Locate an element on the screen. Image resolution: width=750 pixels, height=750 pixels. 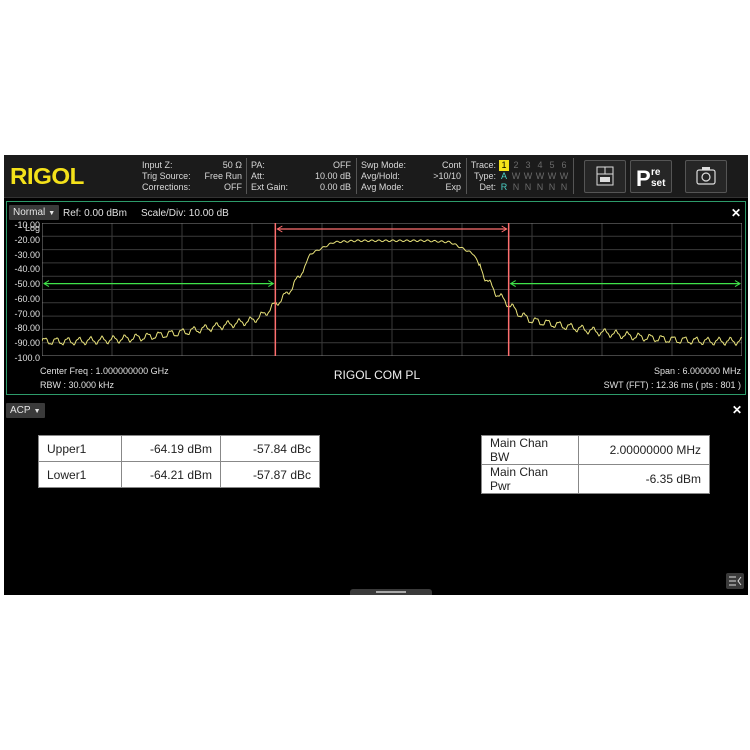
svg-text: P is located at coordinates (643, 178).